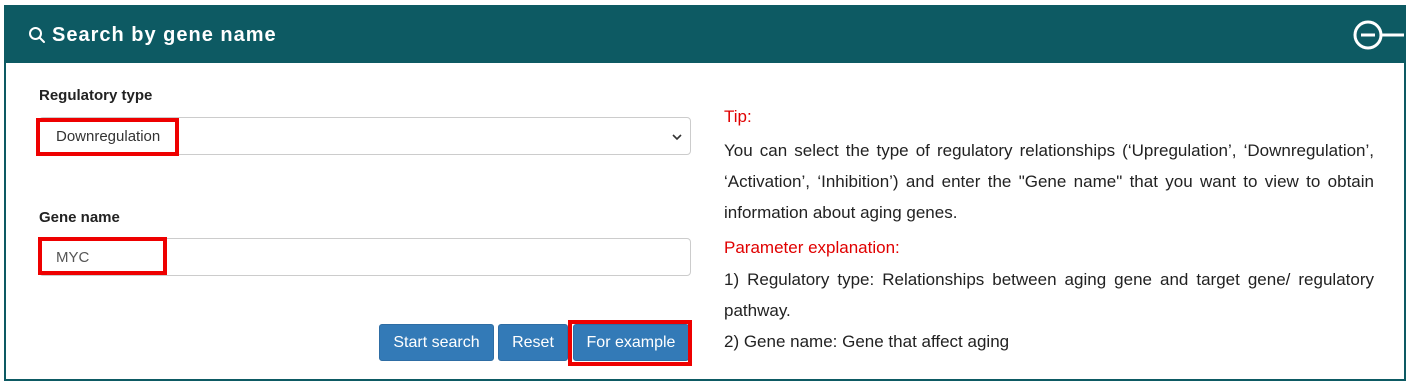 Image resolution: width=1410 pixels, height=385 pixels. I want to click on minus-circle-icon, so click(1378, 35).